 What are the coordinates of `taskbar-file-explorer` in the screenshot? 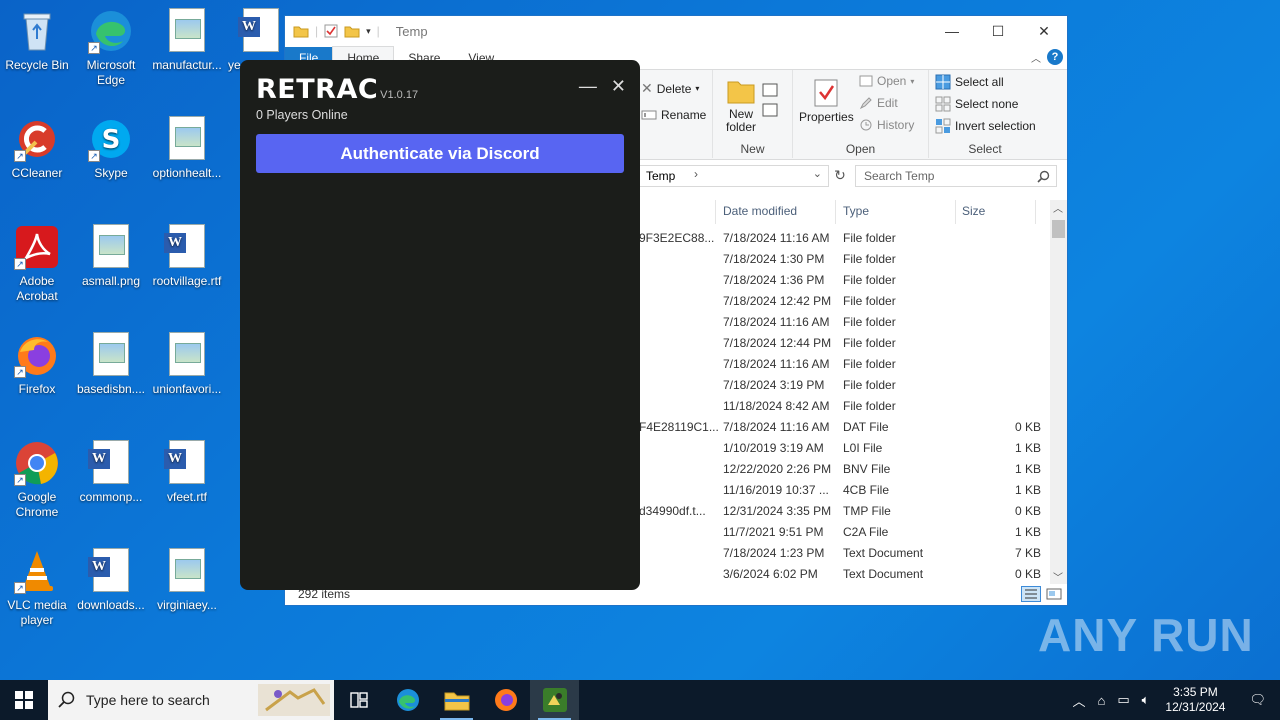 It's located at (456, 700).